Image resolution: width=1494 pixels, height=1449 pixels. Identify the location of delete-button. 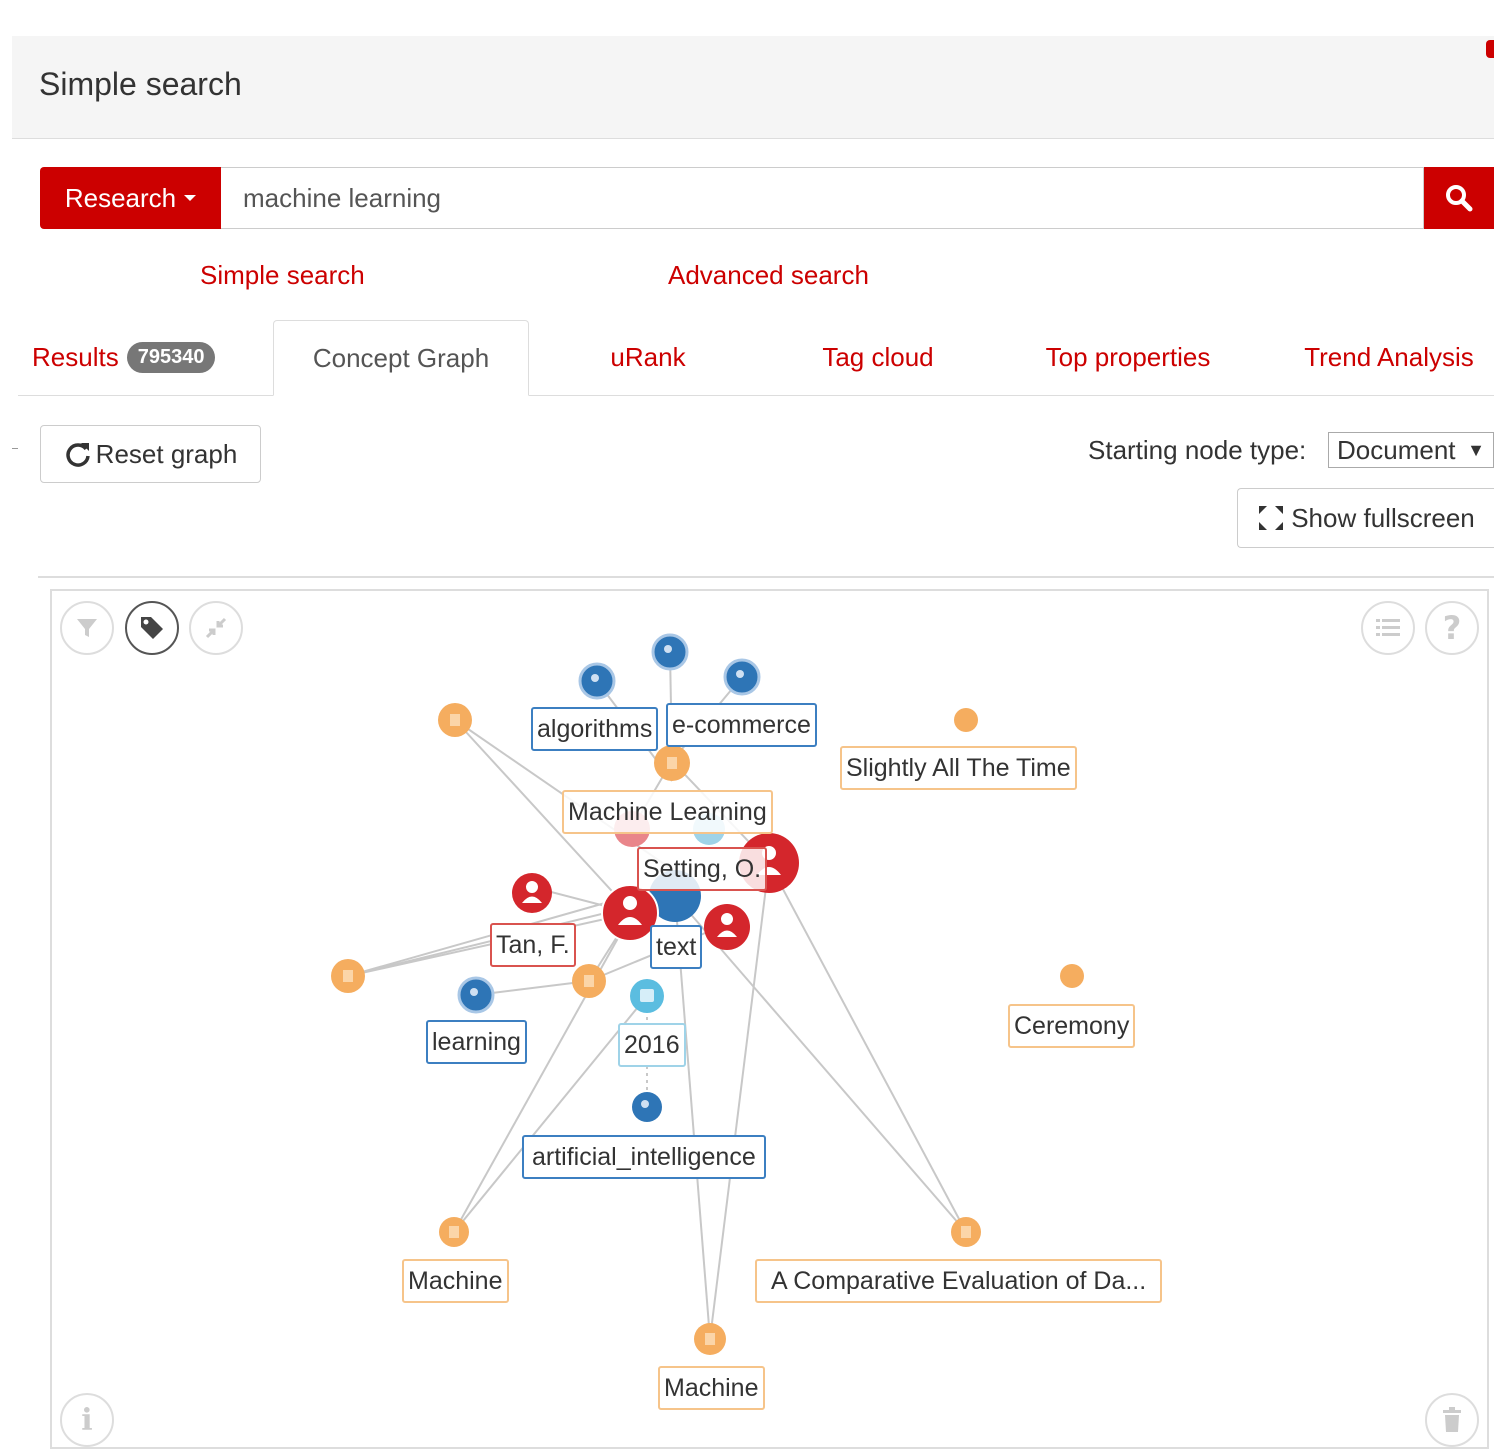
(1452, 1420).